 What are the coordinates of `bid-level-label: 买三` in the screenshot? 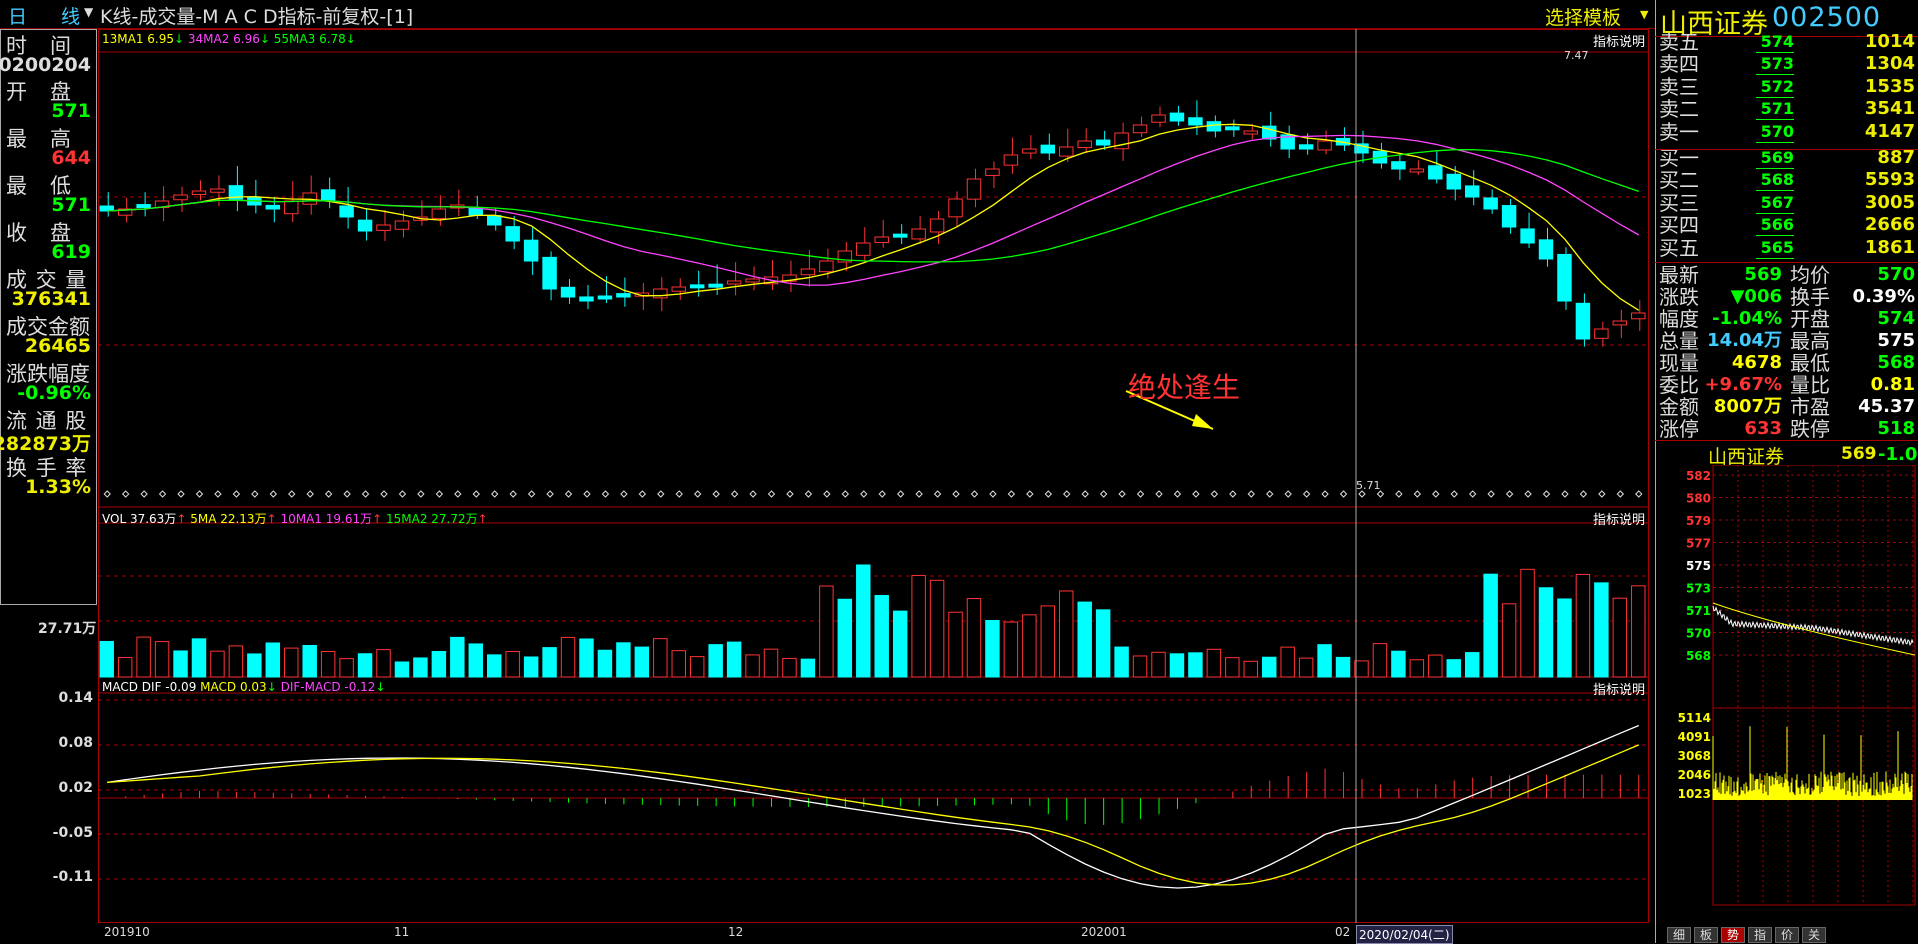 It's located at (1679, 202).